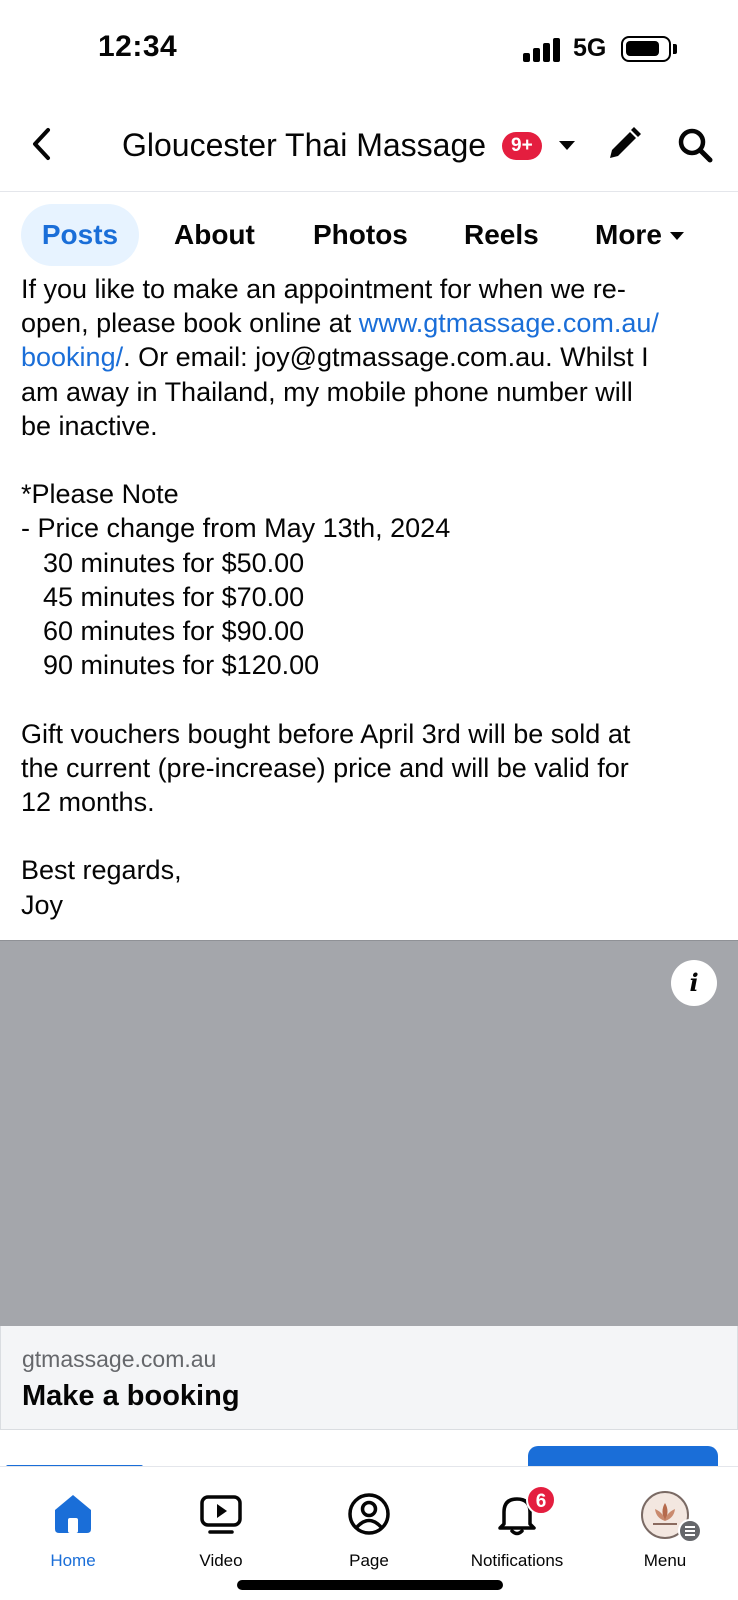 This screenshot has width=738, height=1600. I want to click on status-bar: 12:34 5G, so click(369, 50).